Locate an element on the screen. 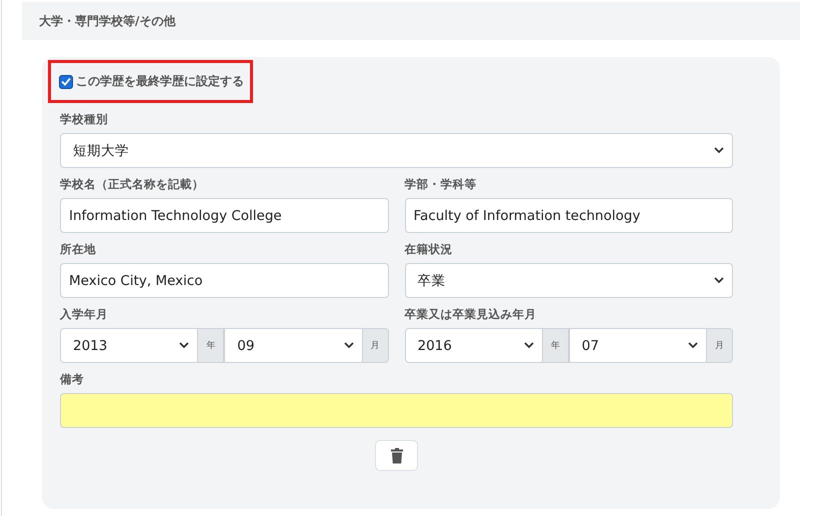  checkbox is located at coordinates (66, 81).